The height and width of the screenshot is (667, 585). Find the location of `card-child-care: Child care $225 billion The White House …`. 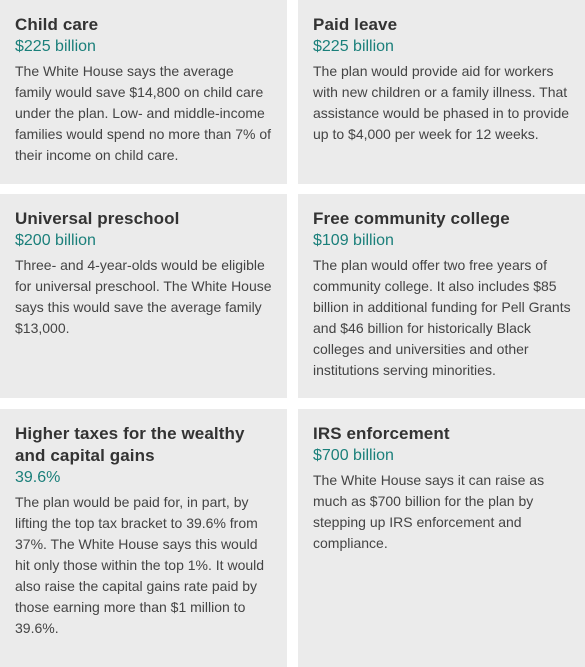

card-child-care: Child care $225 billion The White House … is located at coordinates (143, 92).